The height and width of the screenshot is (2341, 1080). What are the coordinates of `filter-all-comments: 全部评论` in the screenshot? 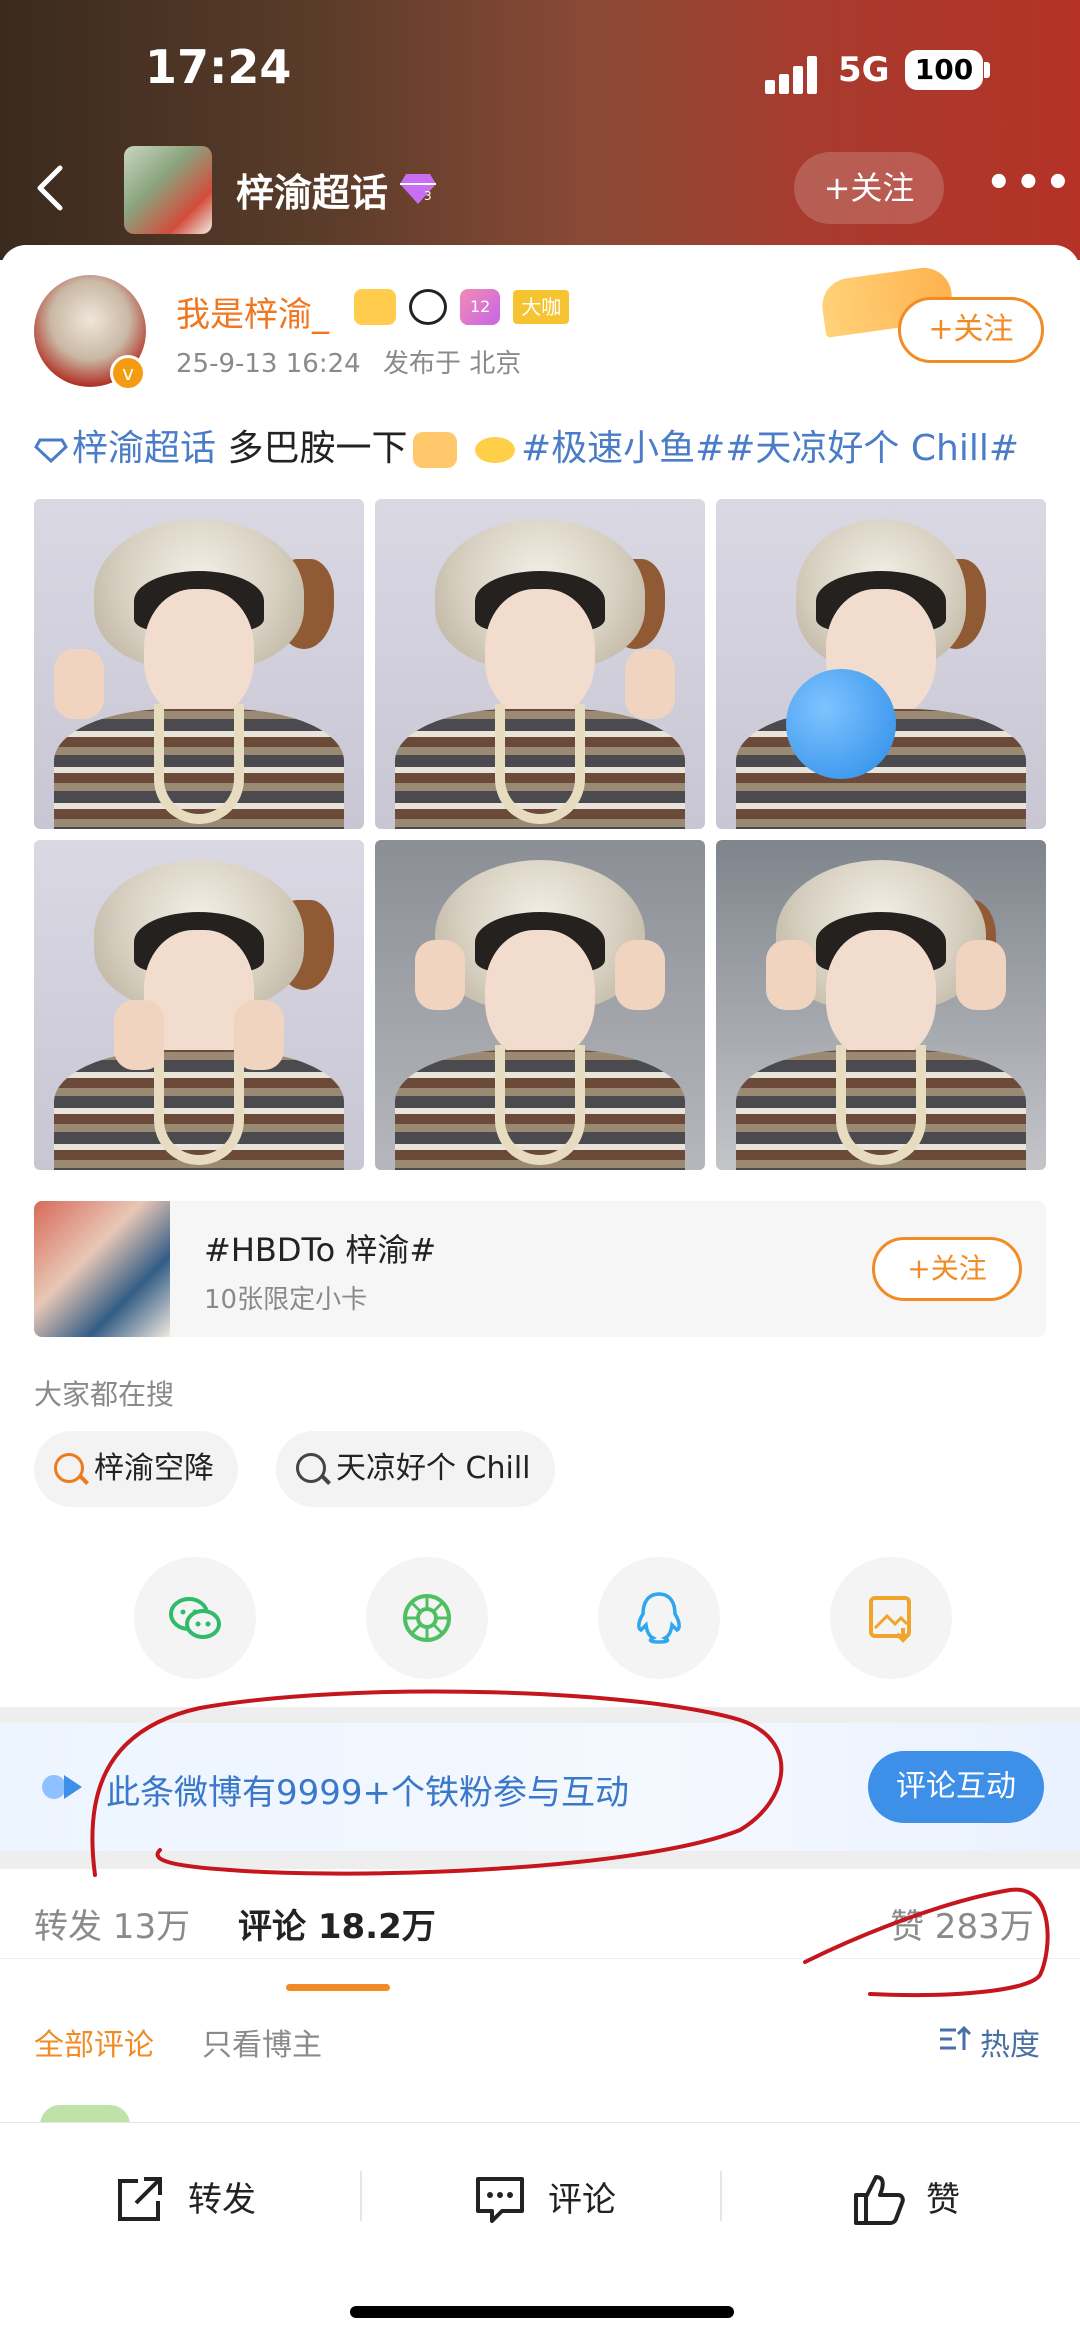 It's located at (94, 2042).